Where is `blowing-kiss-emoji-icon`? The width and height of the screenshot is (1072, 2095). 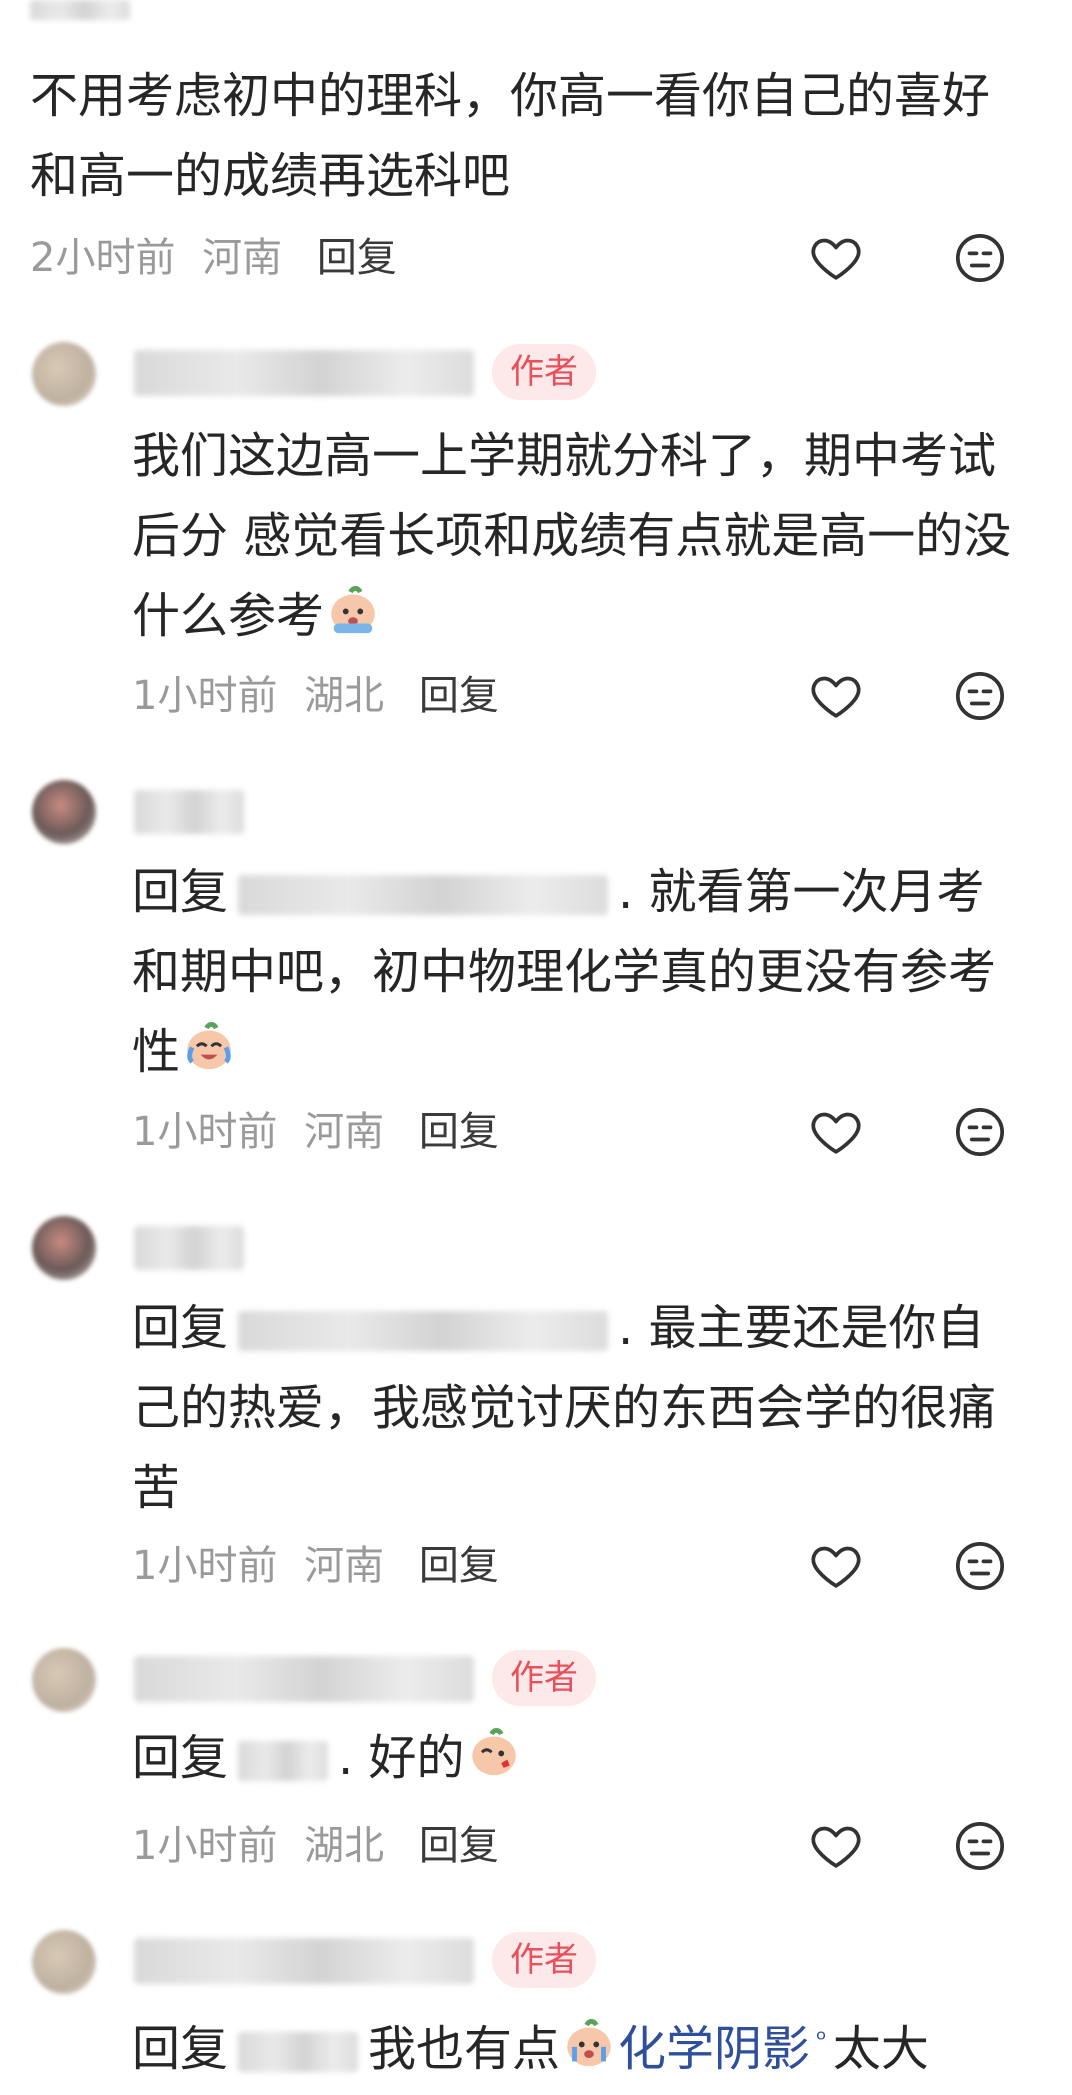
blowing-kiss-emoji-icon is located at coordinates (494, 1751).